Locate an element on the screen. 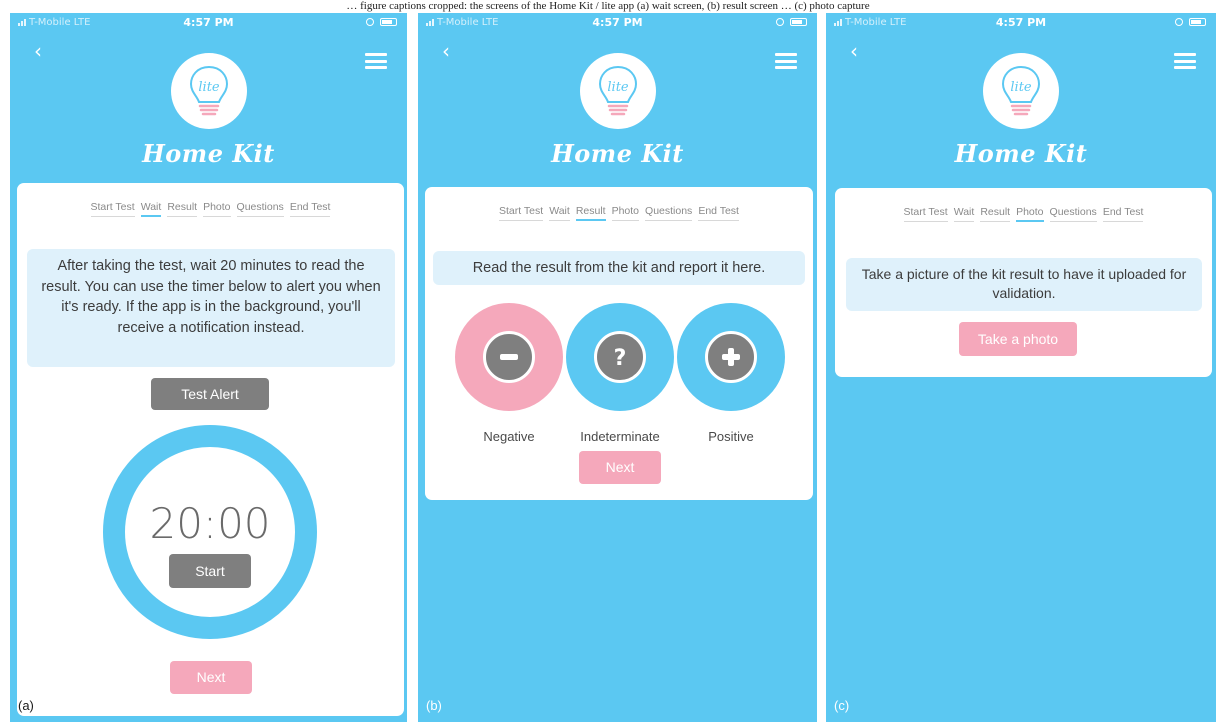 The width and height of the screenshot is (1216, 722). indeterminate-result-button: ? is located at coordinates (620, 357).